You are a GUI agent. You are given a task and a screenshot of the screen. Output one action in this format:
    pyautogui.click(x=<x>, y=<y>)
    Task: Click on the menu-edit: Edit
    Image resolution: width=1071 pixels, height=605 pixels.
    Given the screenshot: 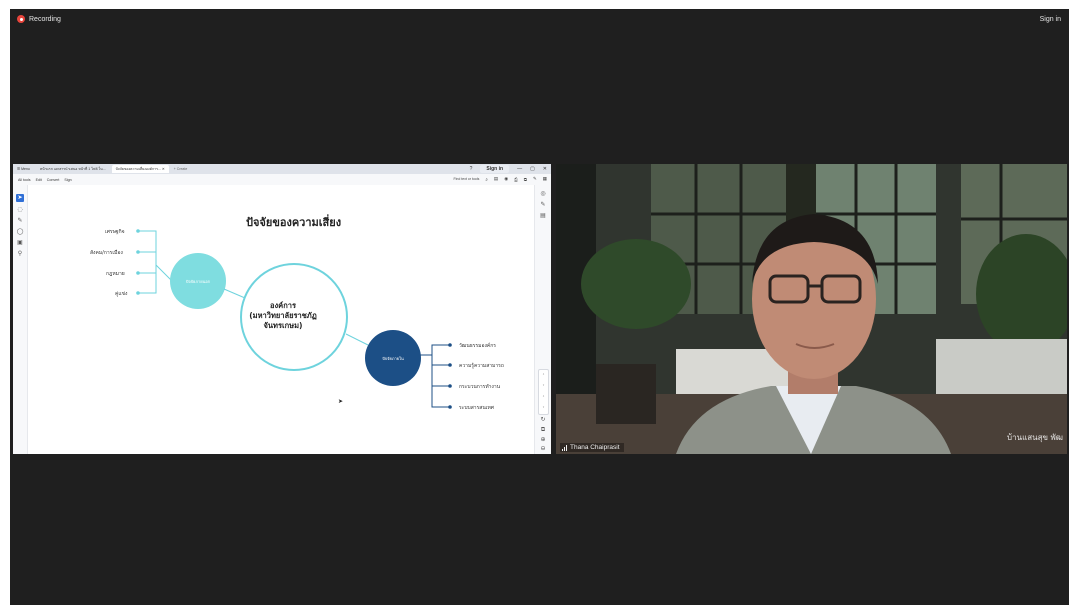 What is the action you would take?
    pyautogui.click(x=39, y=180)
    